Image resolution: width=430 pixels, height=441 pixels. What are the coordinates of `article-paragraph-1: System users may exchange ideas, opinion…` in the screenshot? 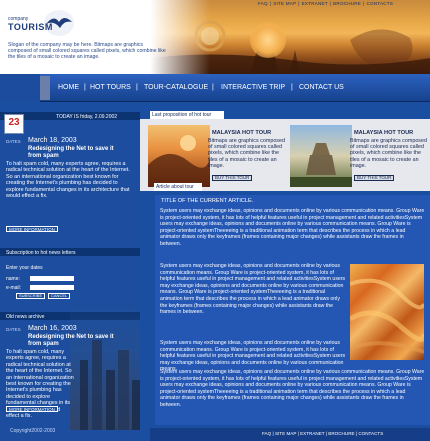 It's located at (292, 227).